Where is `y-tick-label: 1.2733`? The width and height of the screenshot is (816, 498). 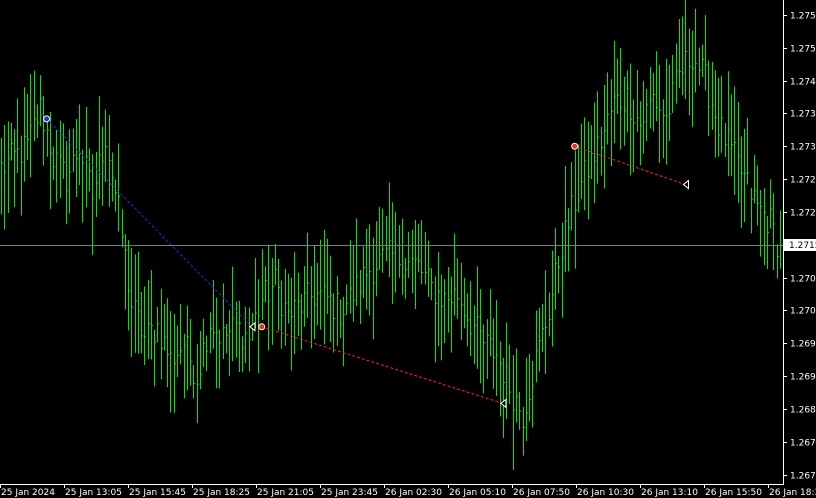
y-tick-label: 1.2733 is located at coordinates (803, 148).